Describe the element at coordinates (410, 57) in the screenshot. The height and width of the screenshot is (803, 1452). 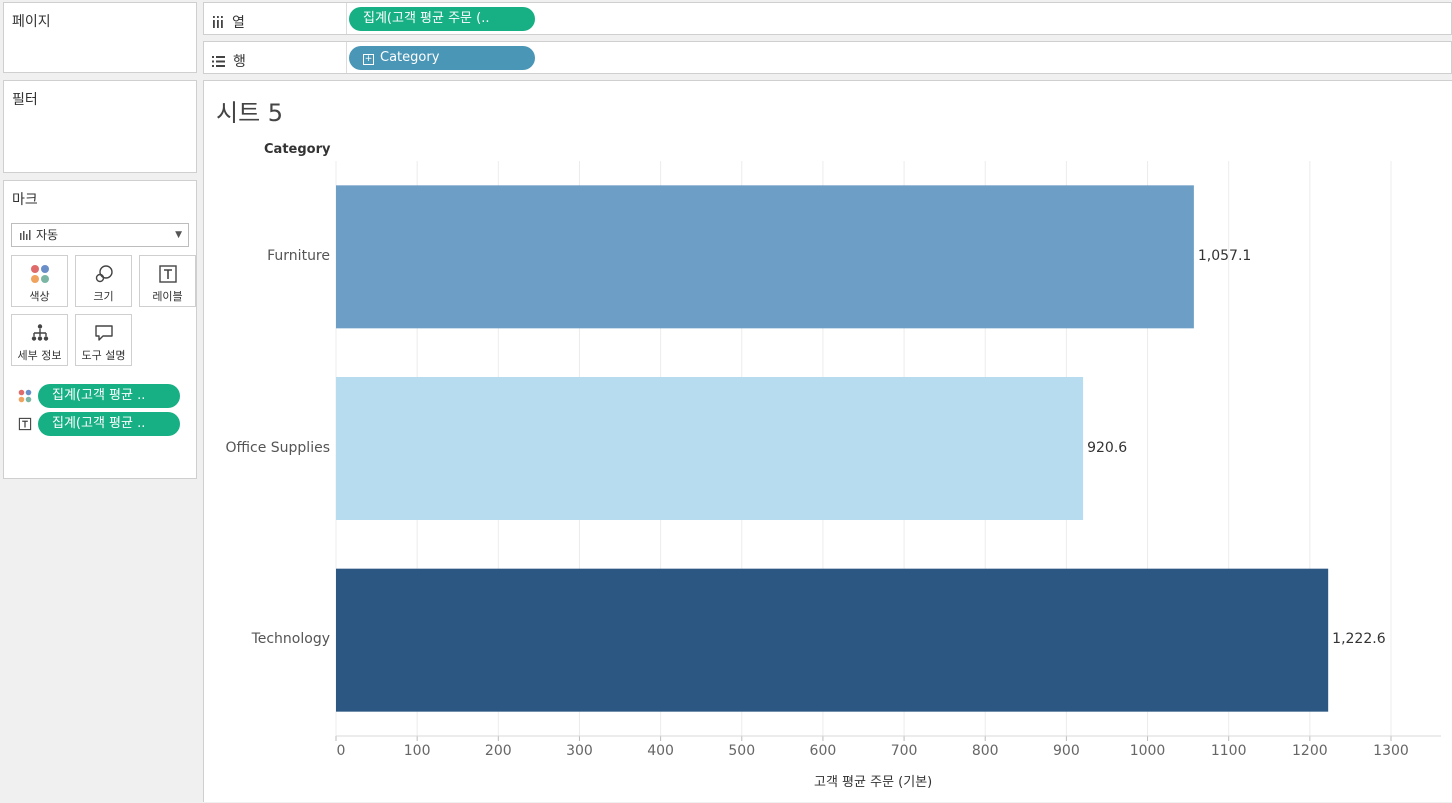
I see `rows-pill-label: Category` at that location.